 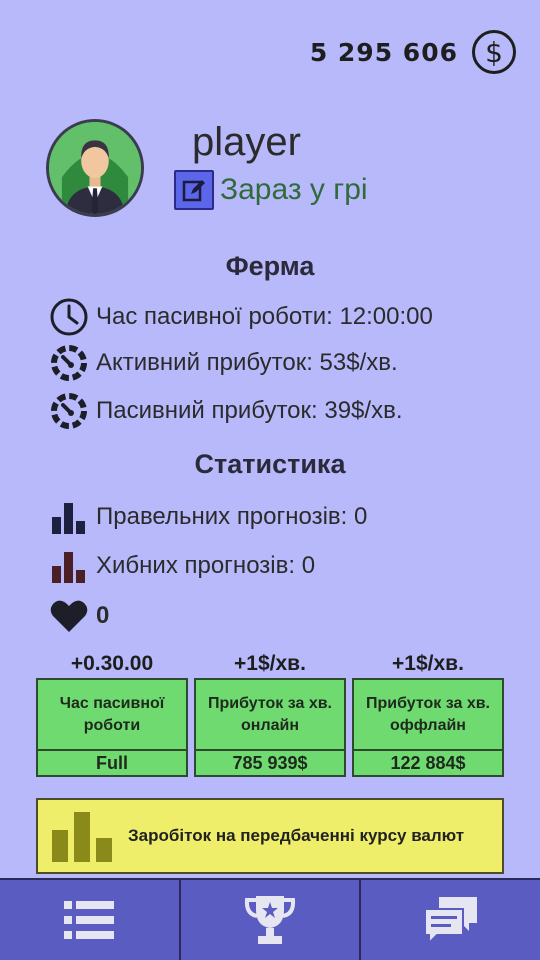 I want to click on passive-income-text: Пасивний прибуток: 39$/хв., so click(x=249, y=410).